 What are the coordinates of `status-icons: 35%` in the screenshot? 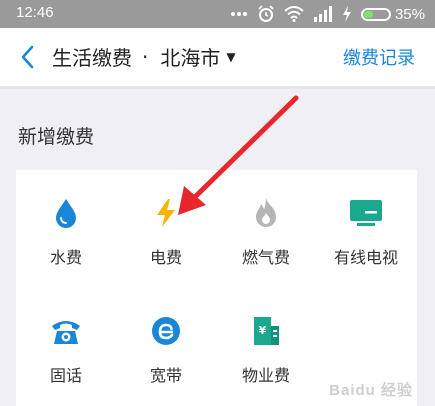 It's located at (327, 14).